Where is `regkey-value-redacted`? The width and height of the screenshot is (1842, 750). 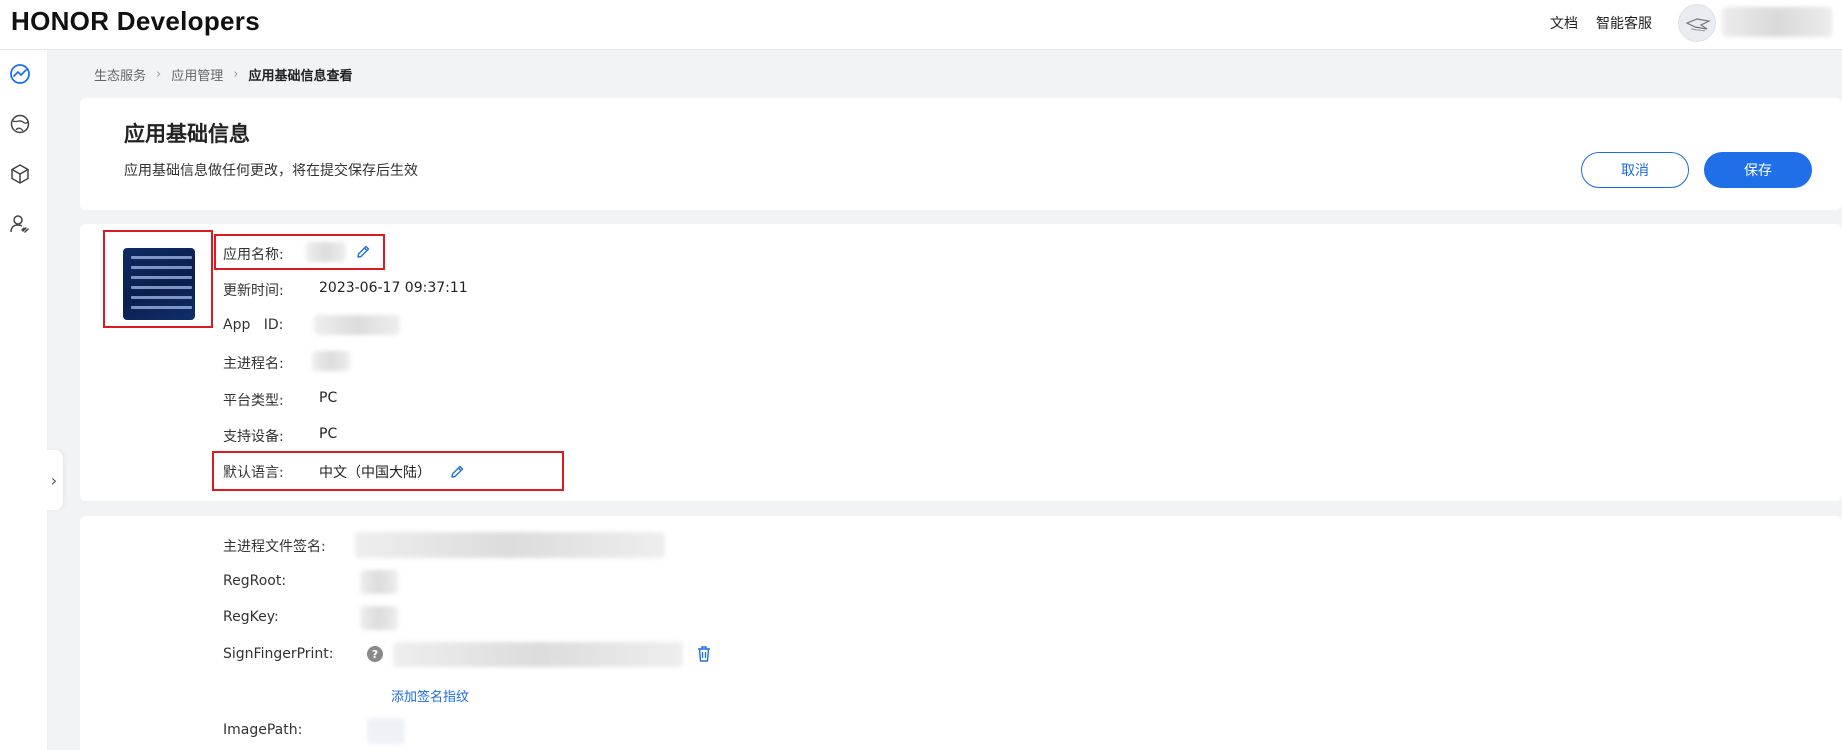
regkey-value-redacted is located at coordinates (379, 618).